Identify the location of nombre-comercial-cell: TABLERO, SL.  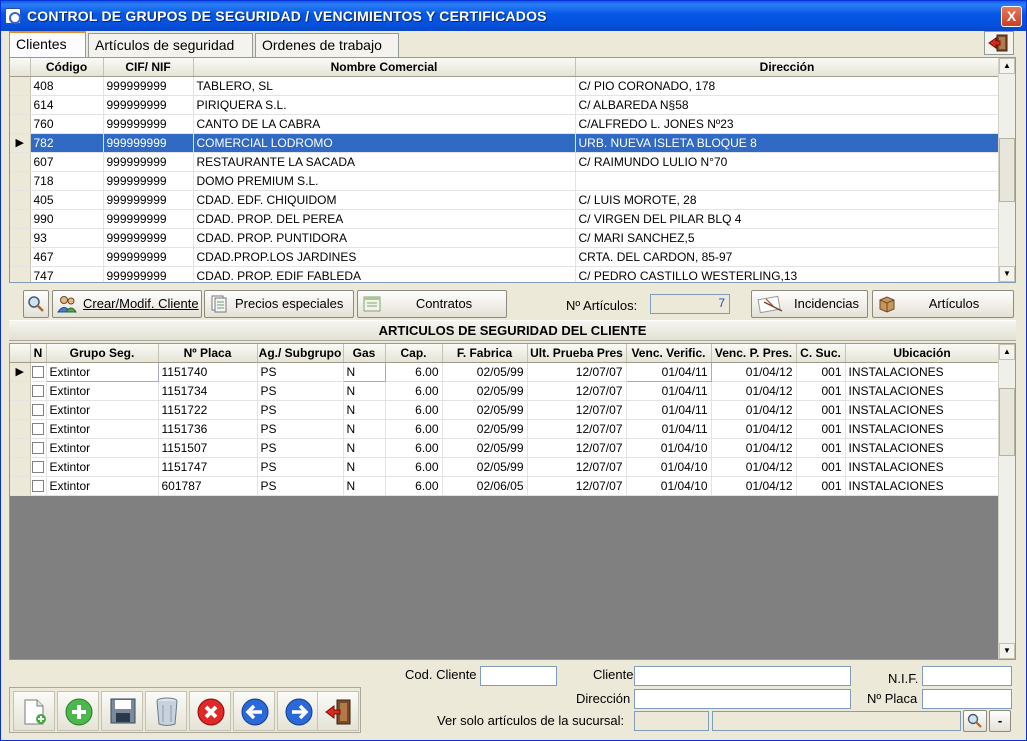
(384, 86).